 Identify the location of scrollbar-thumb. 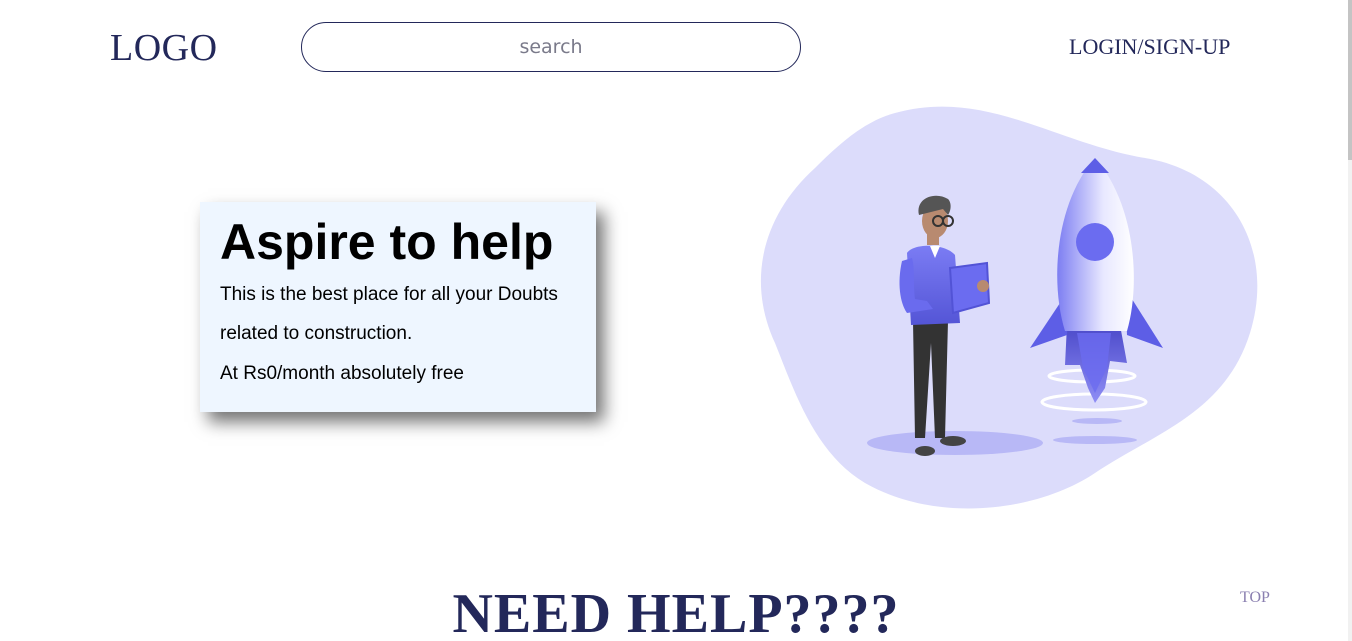
(1350, 80).